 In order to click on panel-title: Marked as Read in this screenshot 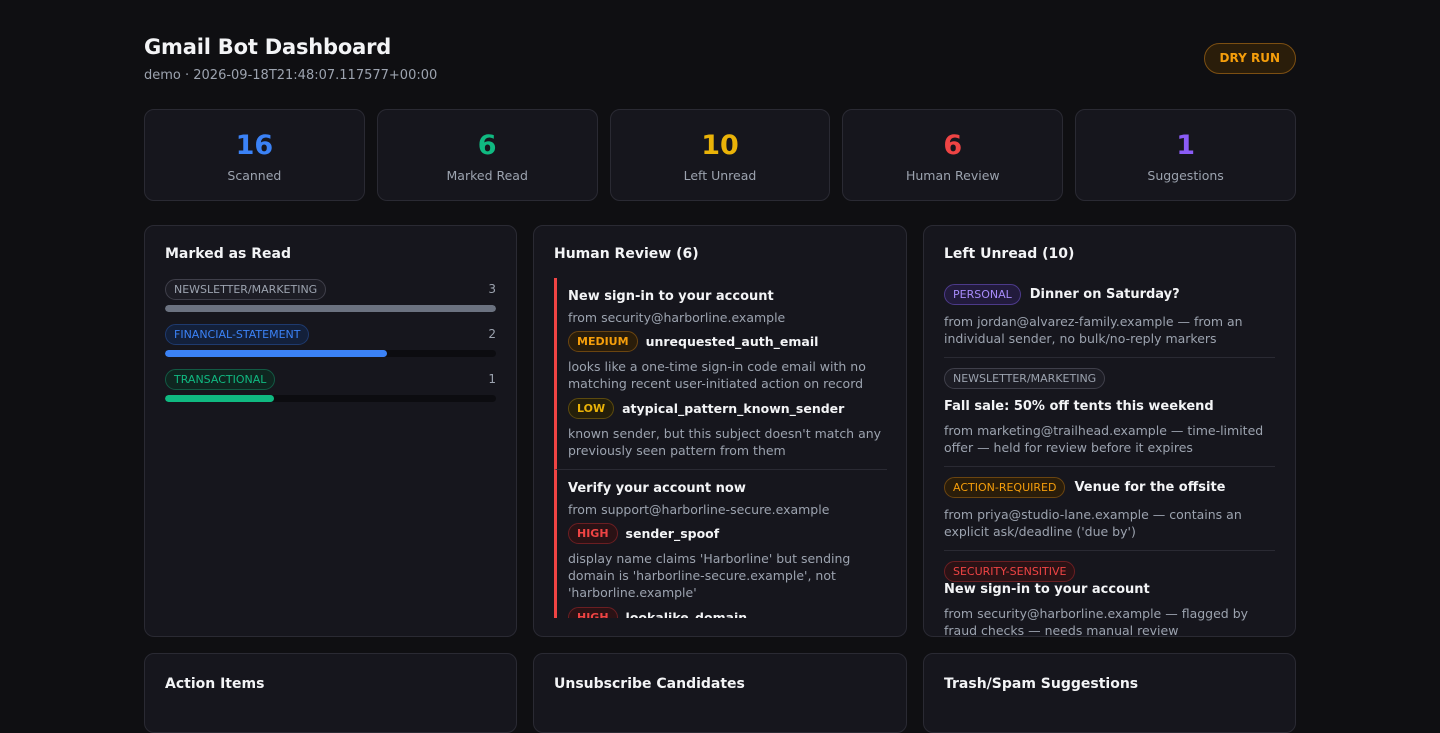, I will do `click(228, 254)`.